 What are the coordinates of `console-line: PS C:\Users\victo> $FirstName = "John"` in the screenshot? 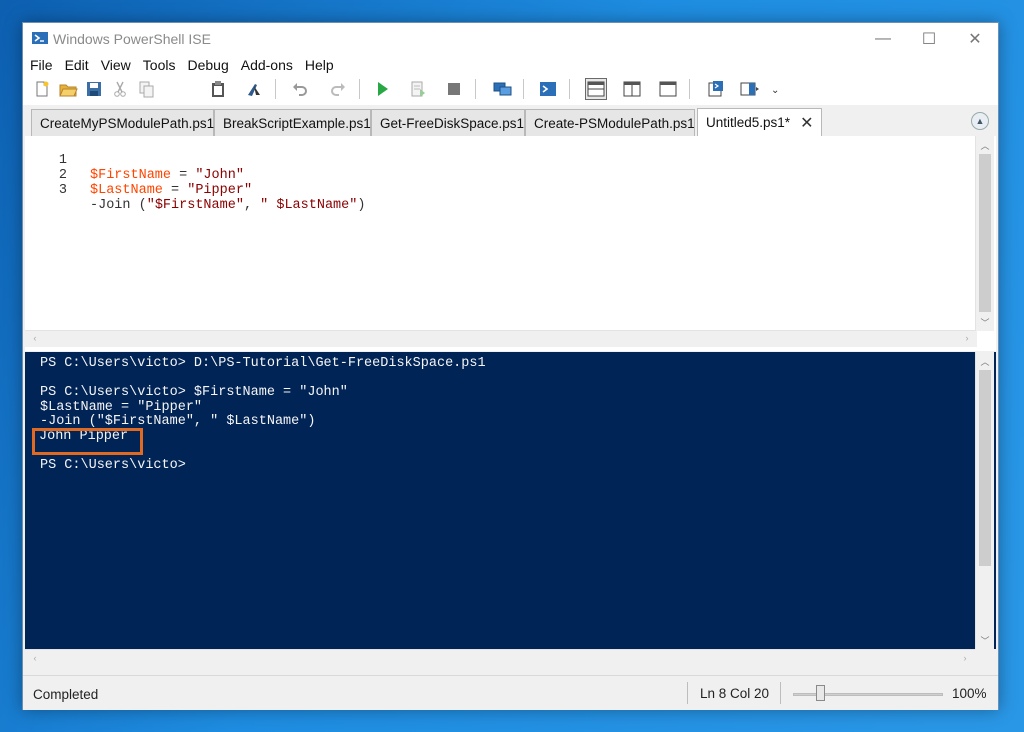 It's located at (194, 392).